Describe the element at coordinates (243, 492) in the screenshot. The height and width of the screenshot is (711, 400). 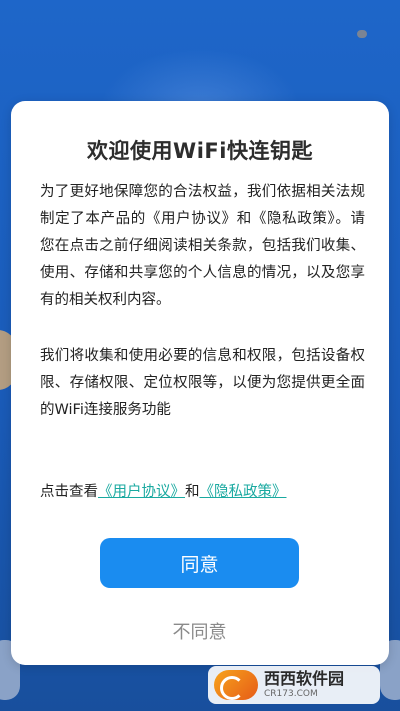
I see `privacy-policy-link: 《隐私政策》` at that location.